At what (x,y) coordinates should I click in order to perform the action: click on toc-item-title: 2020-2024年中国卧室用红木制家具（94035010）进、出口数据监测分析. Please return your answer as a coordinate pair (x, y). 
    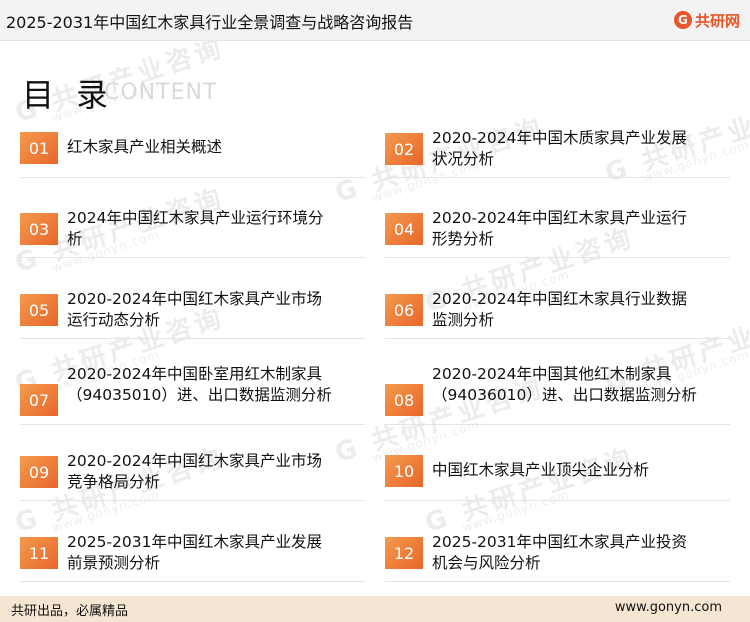
    Looking at the image, I should click on (199, 384).